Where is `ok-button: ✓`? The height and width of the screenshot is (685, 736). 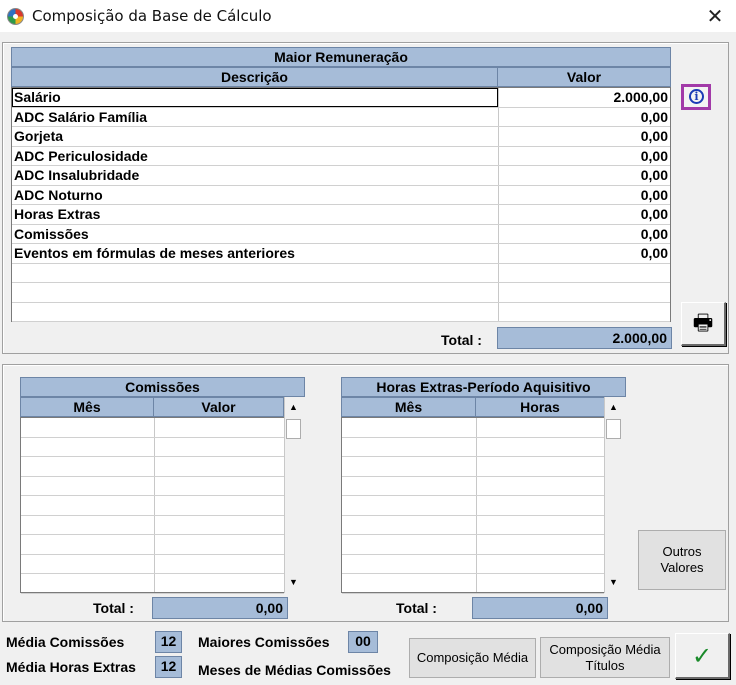
ok-button: ✓ is located at coordinates (702, 656).